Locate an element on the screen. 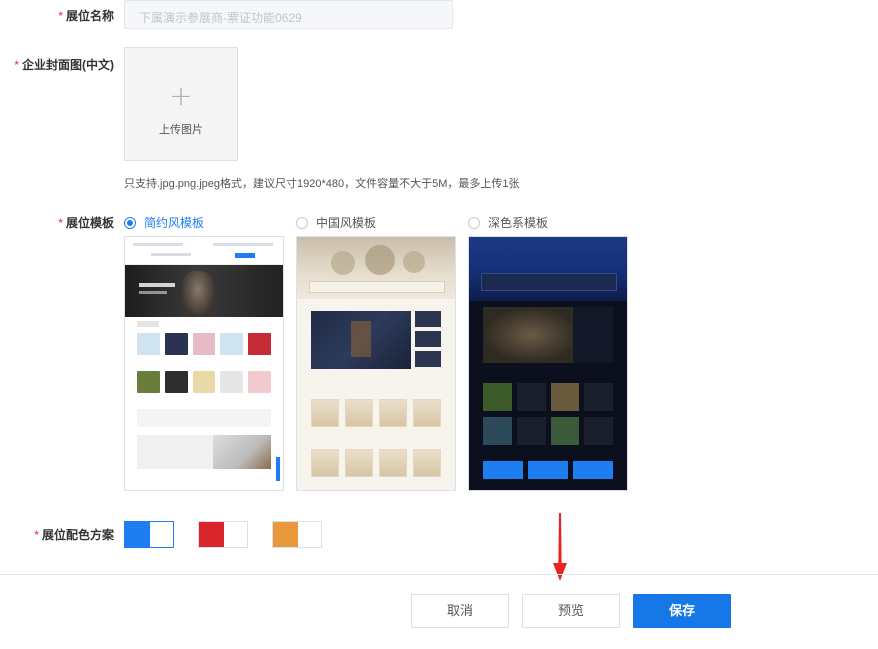  color-swatch-blue is located at coordinates (149, 534).